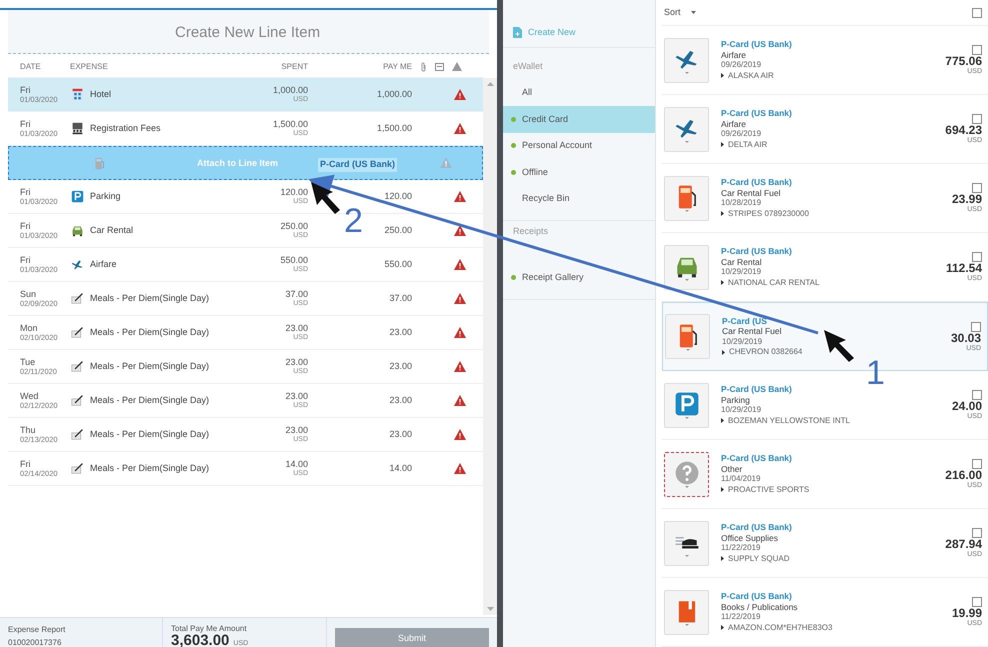 The height and width of the screenshot is (647, 988). What do you see at coordinates (535, 172) in the screenshot?
I see `sidebar-label: Offline` at bounding box center [535, 172].